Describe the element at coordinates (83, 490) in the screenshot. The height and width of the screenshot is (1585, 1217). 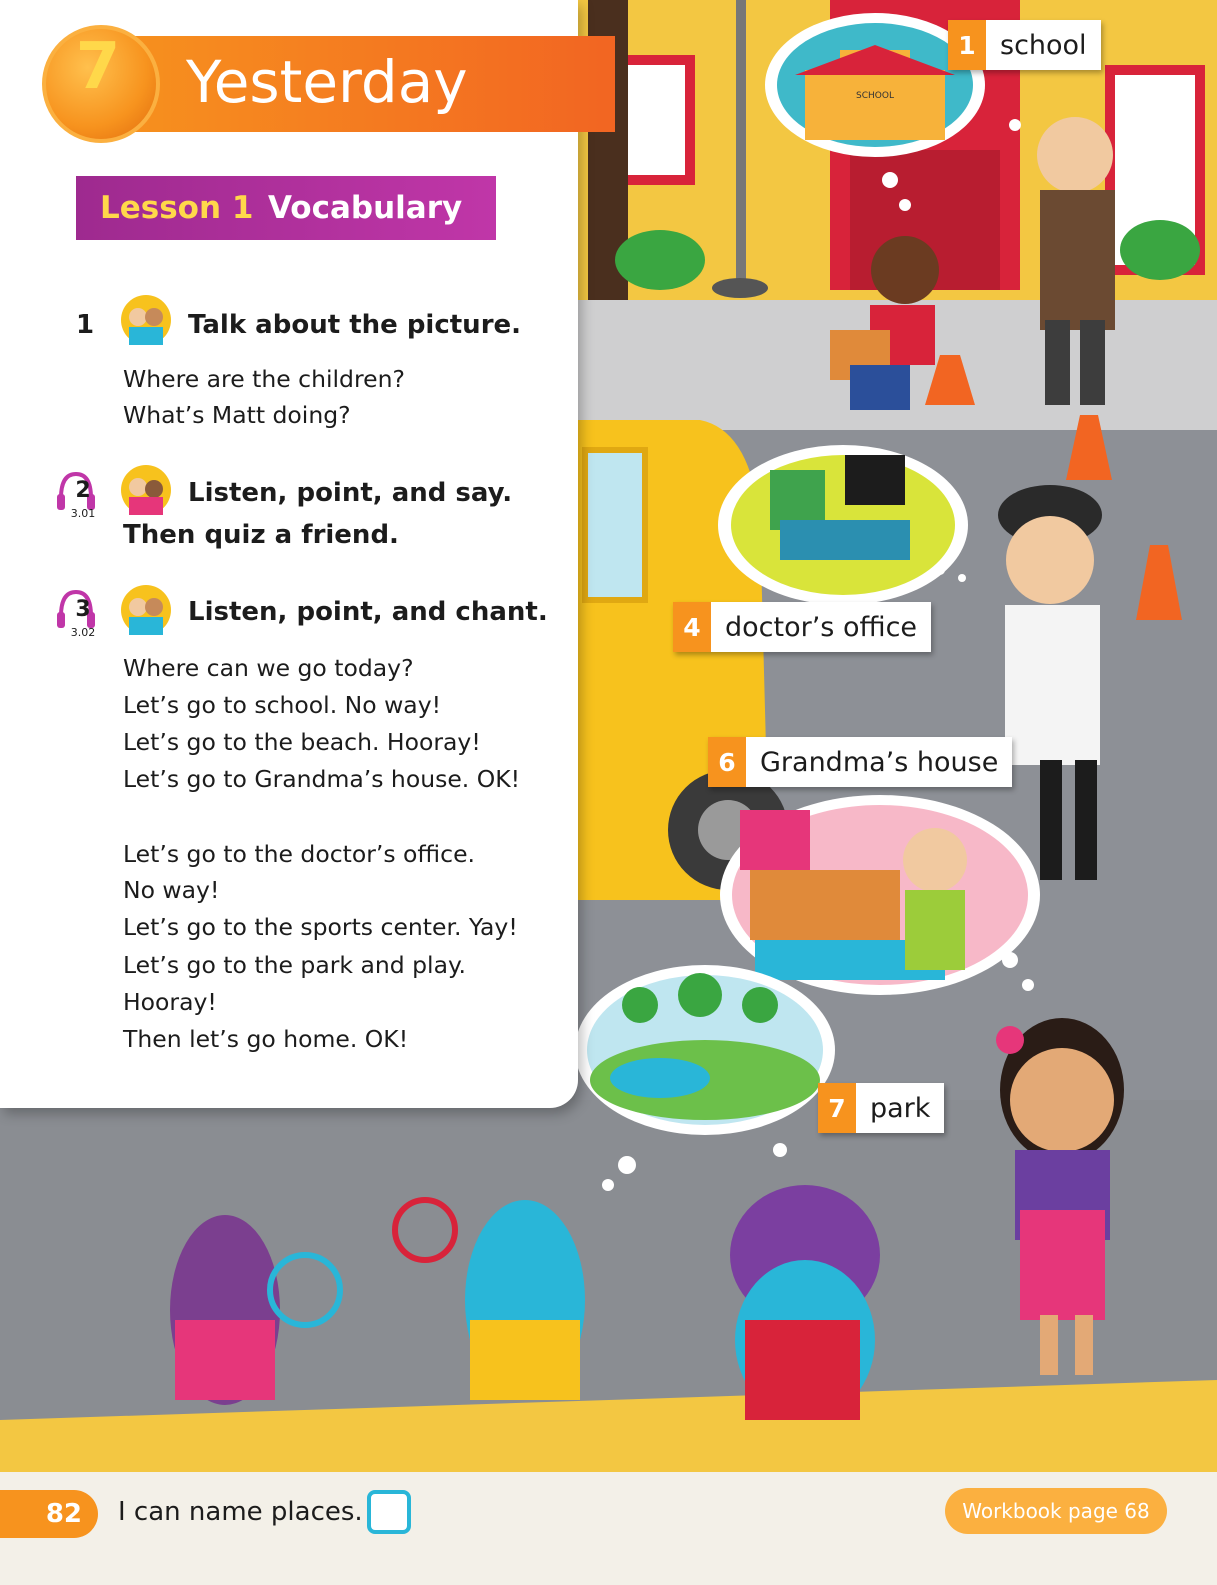
I see `exercise-2-number: 2` at that location.